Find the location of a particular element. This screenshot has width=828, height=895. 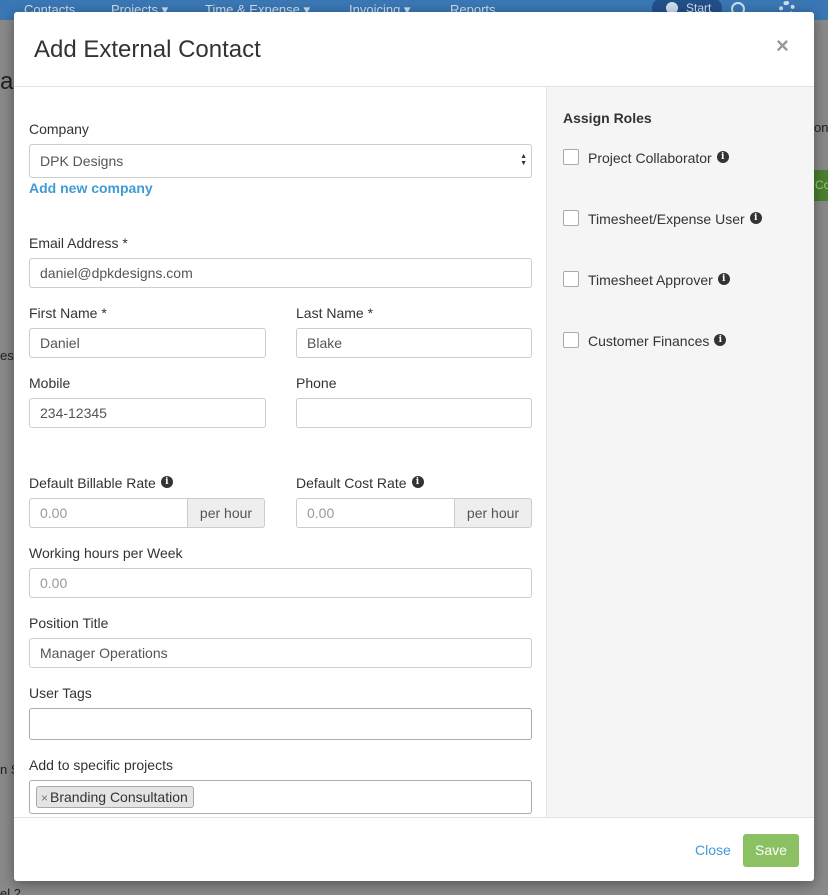

company-select: DPK Designs ▲ ▼ is located at coordinates (280, 161).